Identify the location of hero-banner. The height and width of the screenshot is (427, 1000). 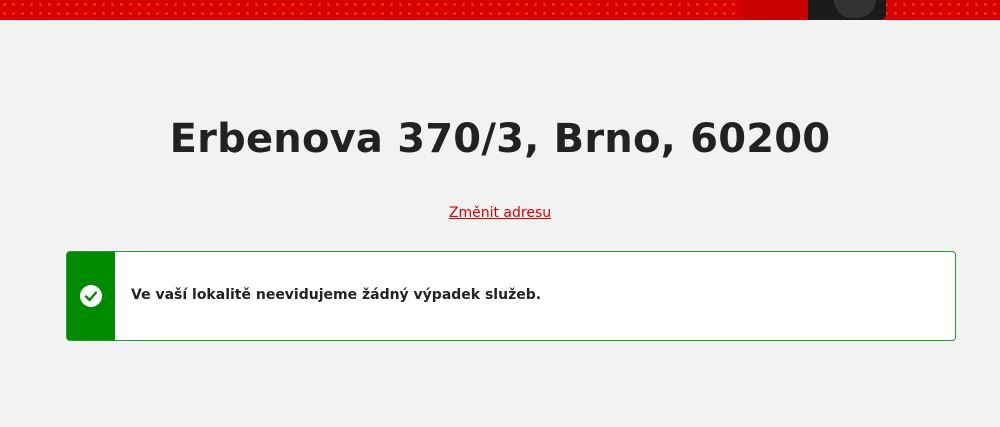
(500, 10).